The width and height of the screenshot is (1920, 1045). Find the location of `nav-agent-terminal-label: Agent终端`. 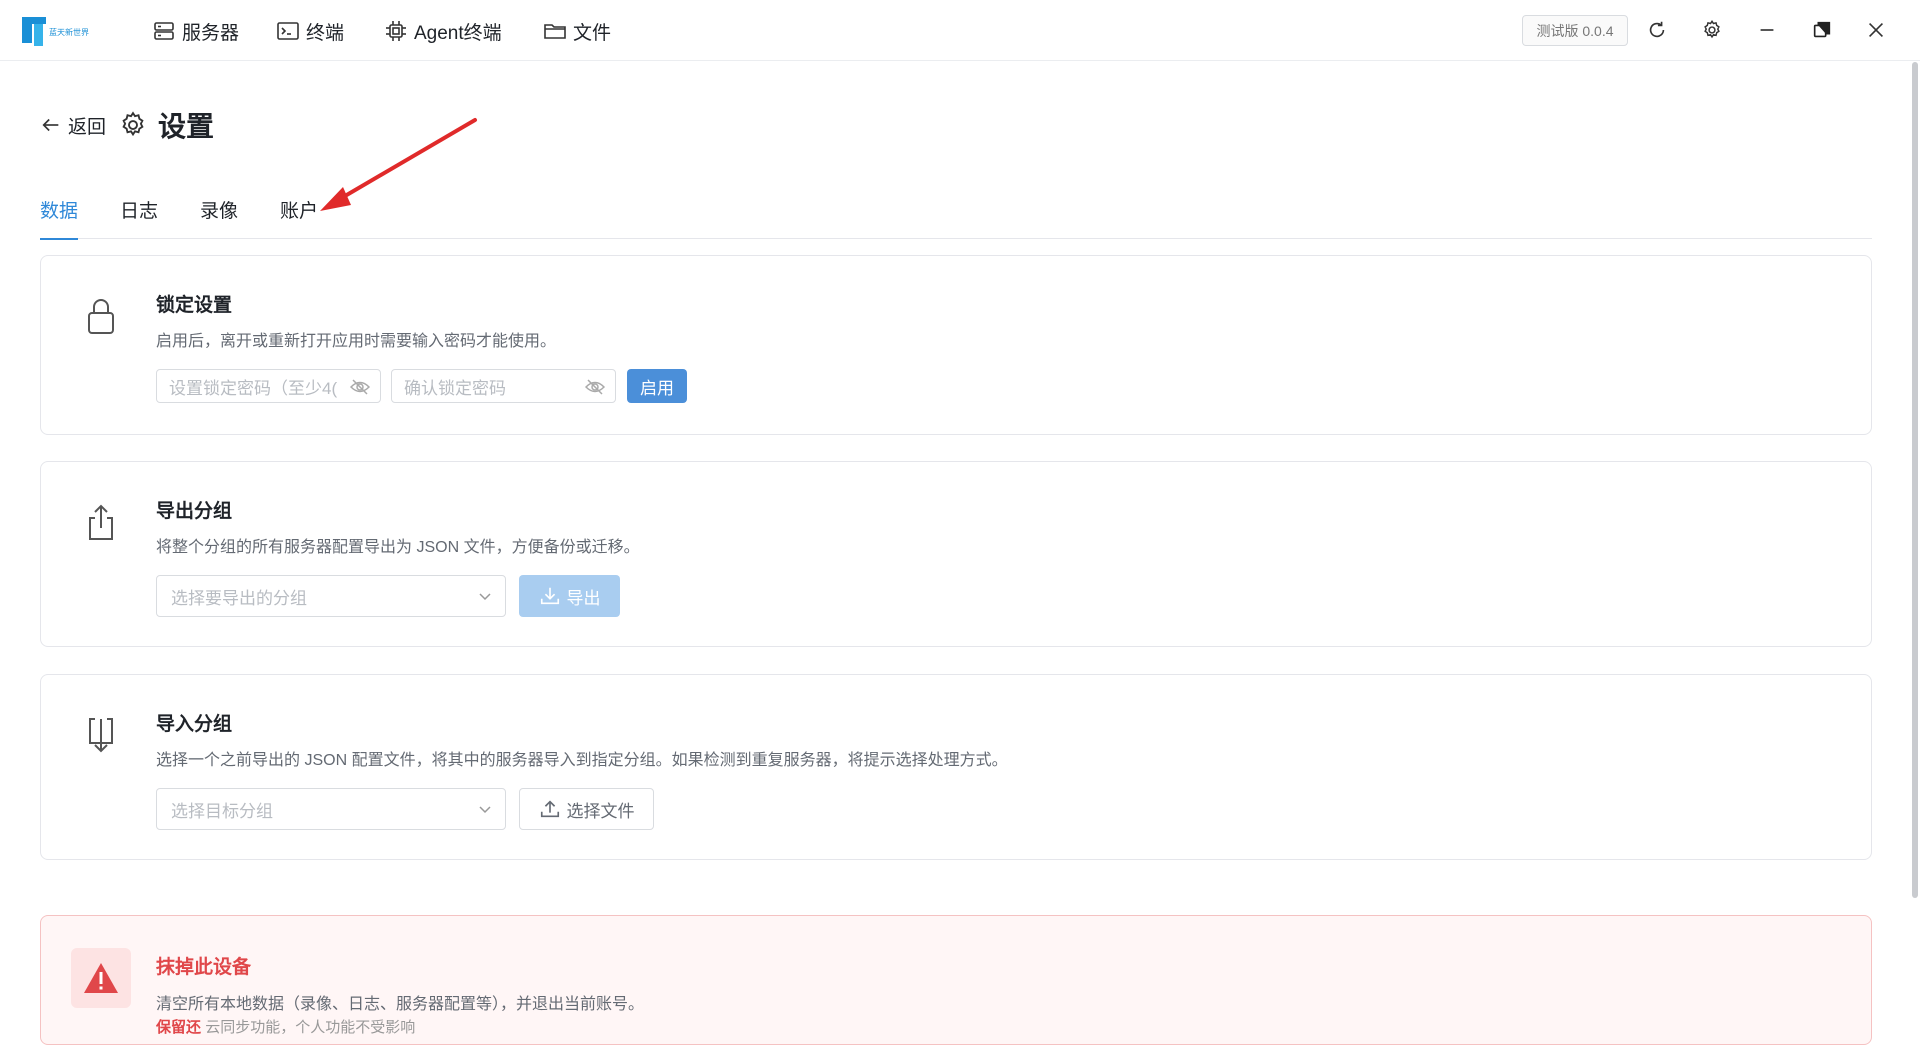

nav-agent-terminal-label: Agent终端 is located at coordinates (458, 33).